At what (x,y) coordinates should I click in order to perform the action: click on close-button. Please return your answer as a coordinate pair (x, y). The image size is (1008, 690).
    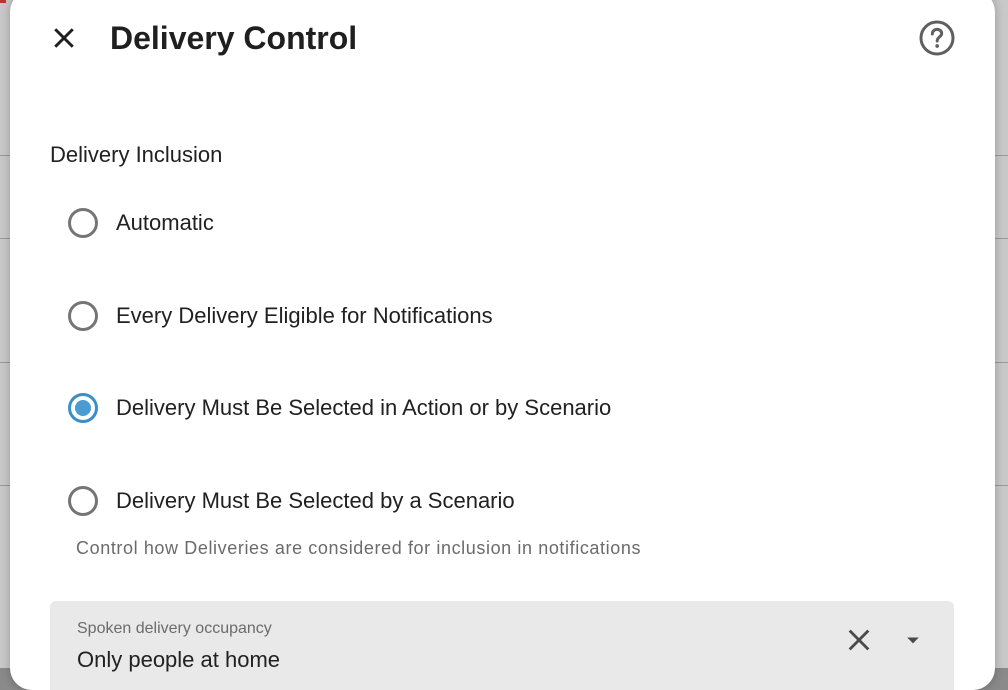
    Looking at the image, I should click on (64, 38).